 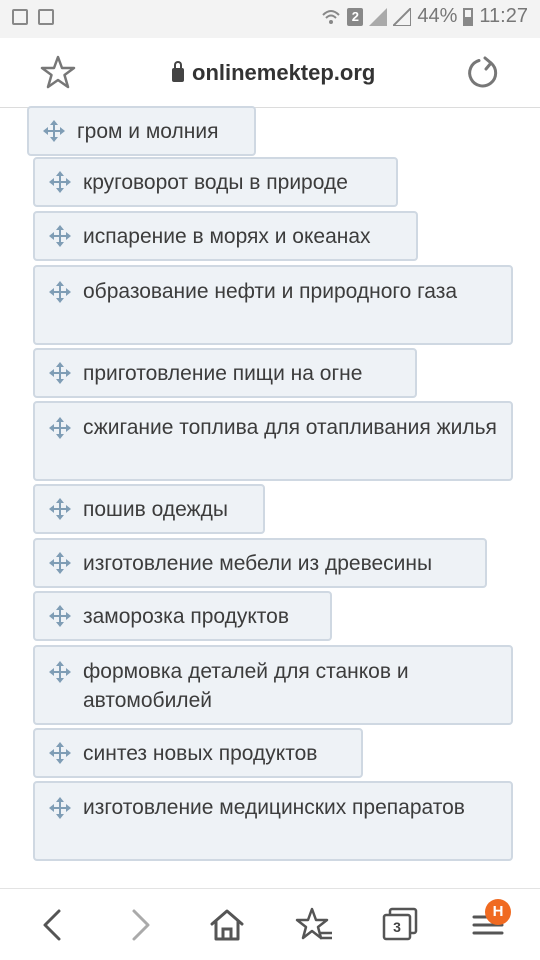 I want to click on reload-icon, so click(x=483, y=73).